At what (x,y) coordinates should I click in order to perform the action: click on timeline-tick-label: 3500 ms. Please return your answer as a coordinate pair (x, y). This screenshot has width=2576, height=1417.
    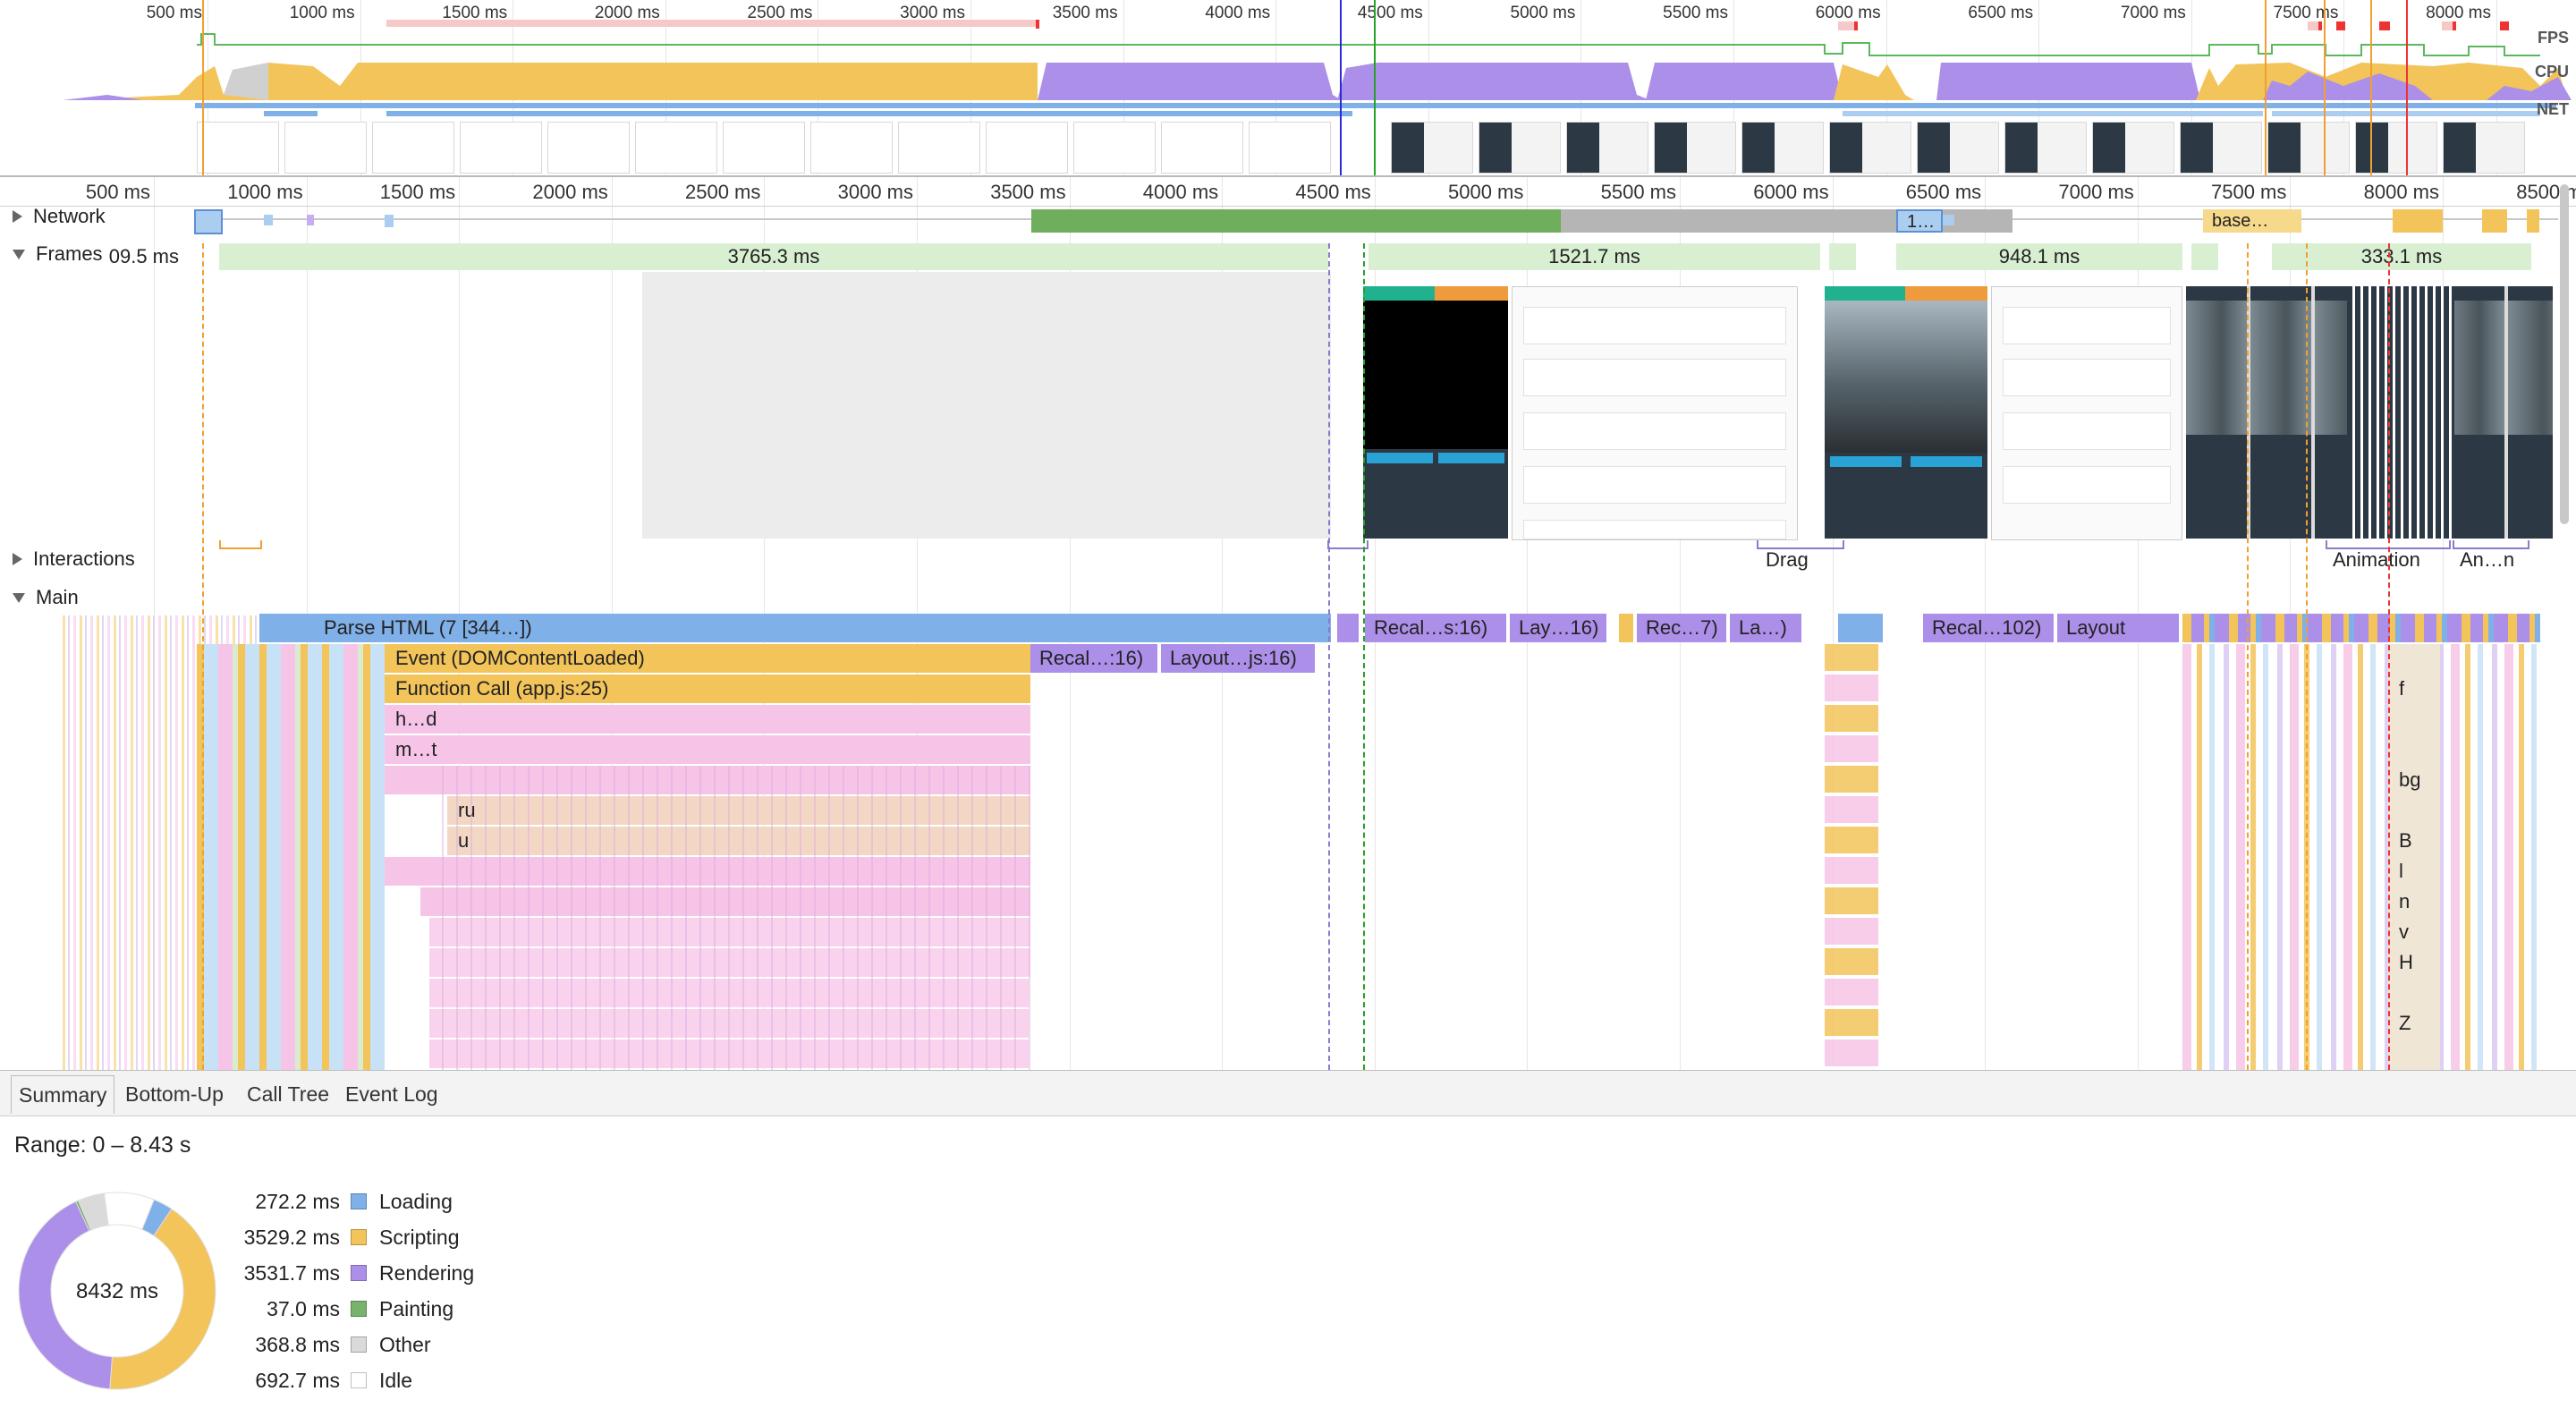
    Looking at the image, I should click on (1028, 192).